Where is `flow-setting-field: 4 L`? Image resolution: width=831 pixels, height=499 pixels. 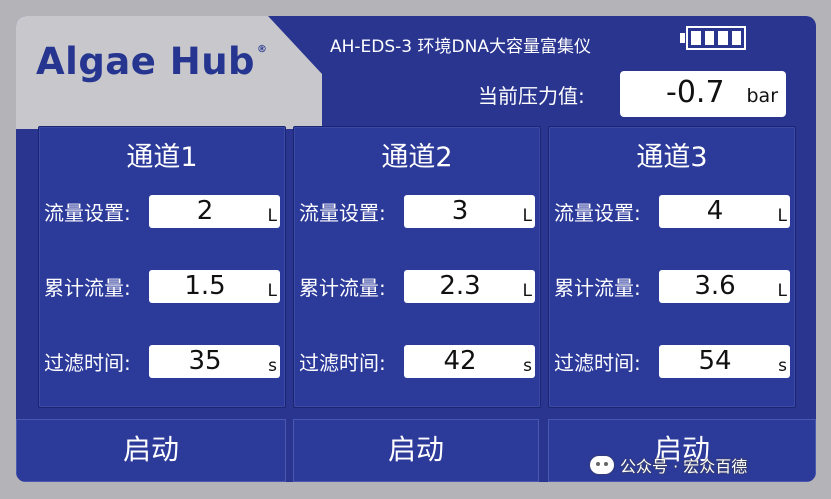 flow-setting-field: 4 L is located at coordinates (724, 211).